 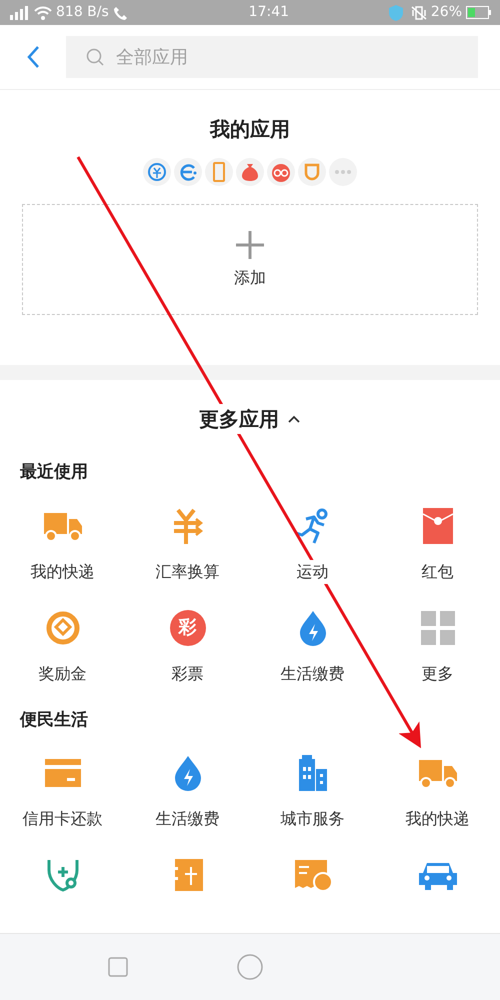 What do you see at coordinates (53, 720) in the screenshot?
I see `group-heading: 便民生活` at bounding box center [53, 720].